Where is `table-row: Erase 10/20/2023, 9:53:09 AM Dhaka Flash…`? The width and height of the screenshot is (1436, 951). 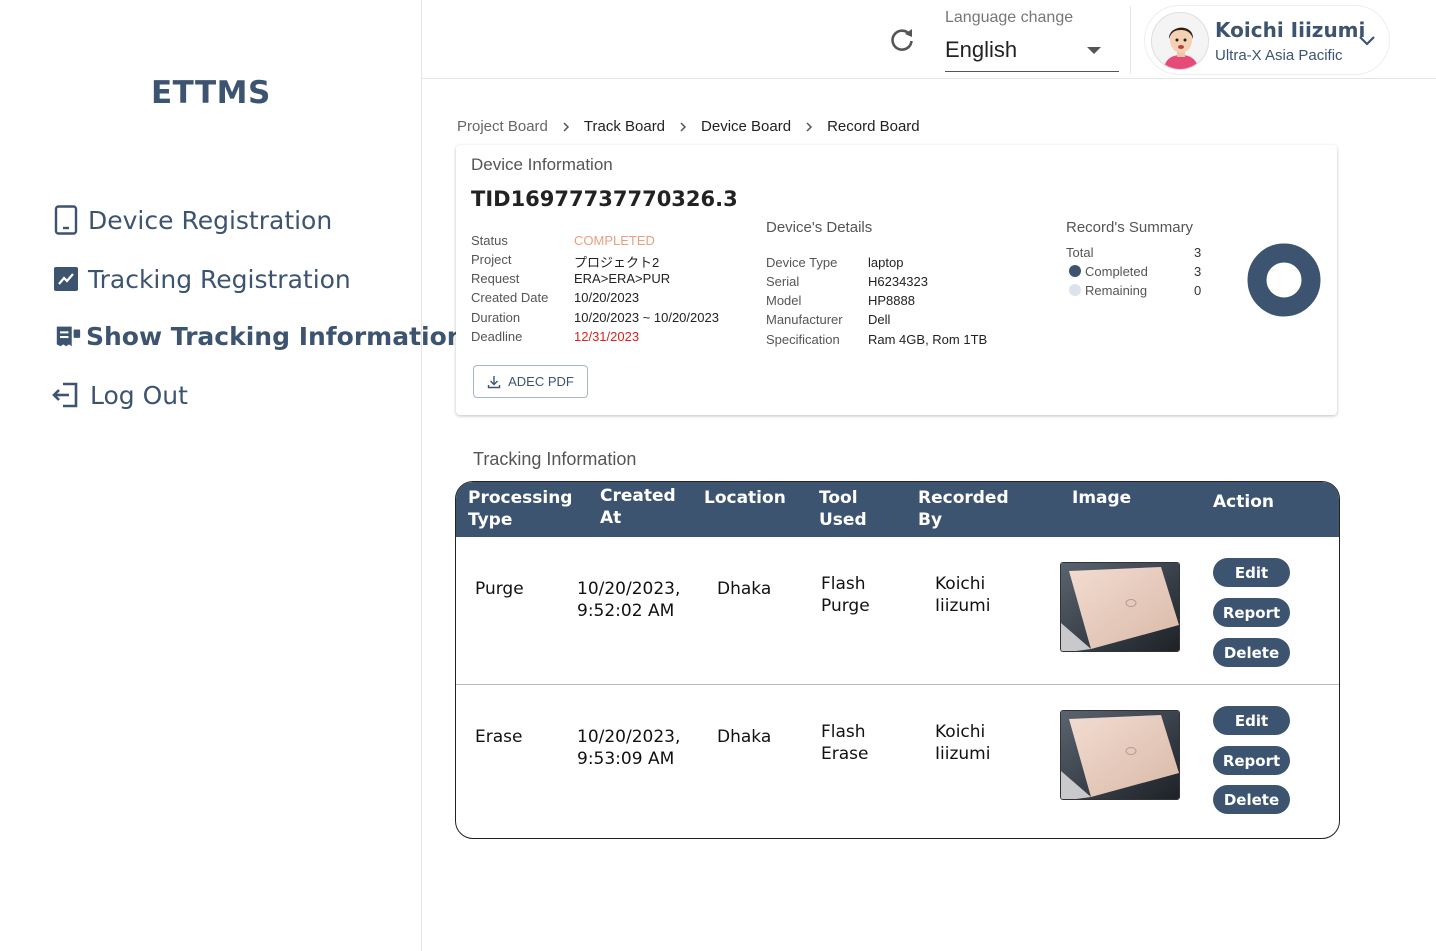
table-row: Erase 10/20/2023, 9:53:09 AM Dhaka Flash… is located at coordinates (897, 760).